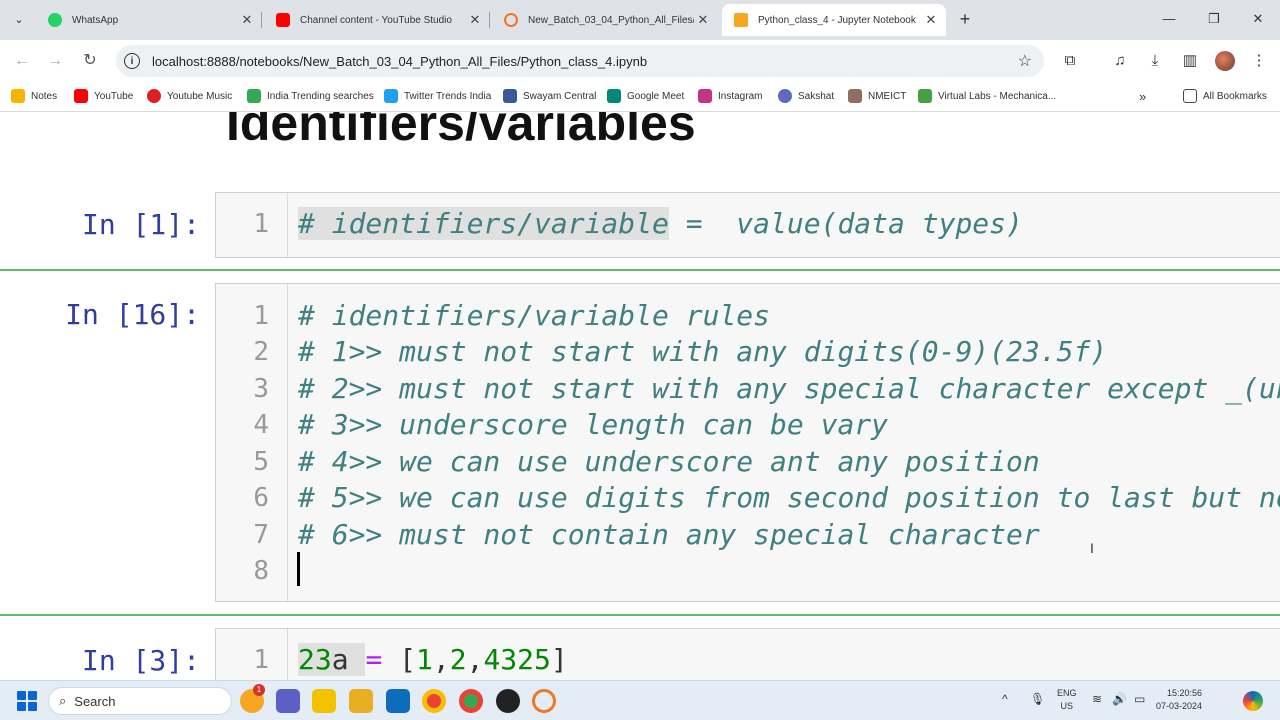 Image resolution: width=1280 pixels, height=720 pixels. Describe the element at coordinates (437, 96) in the screenshot. I see `bookmark-twitter-trends: Twitter Trends India` at that location.